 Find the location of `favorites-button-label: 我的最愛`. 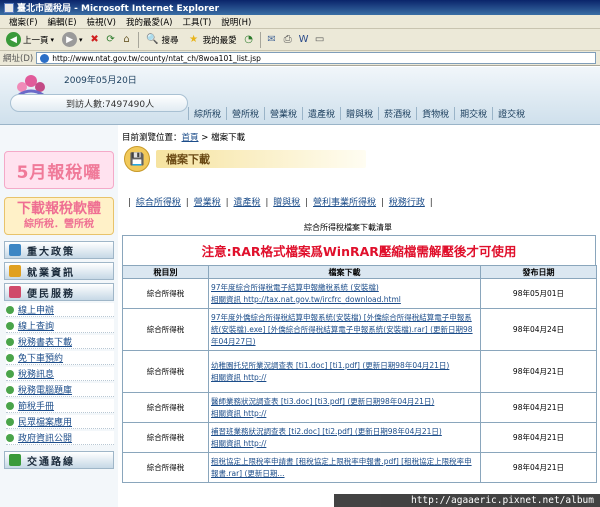

favorites-button-label: 我的最愛 is located at coordinates (219, 40).